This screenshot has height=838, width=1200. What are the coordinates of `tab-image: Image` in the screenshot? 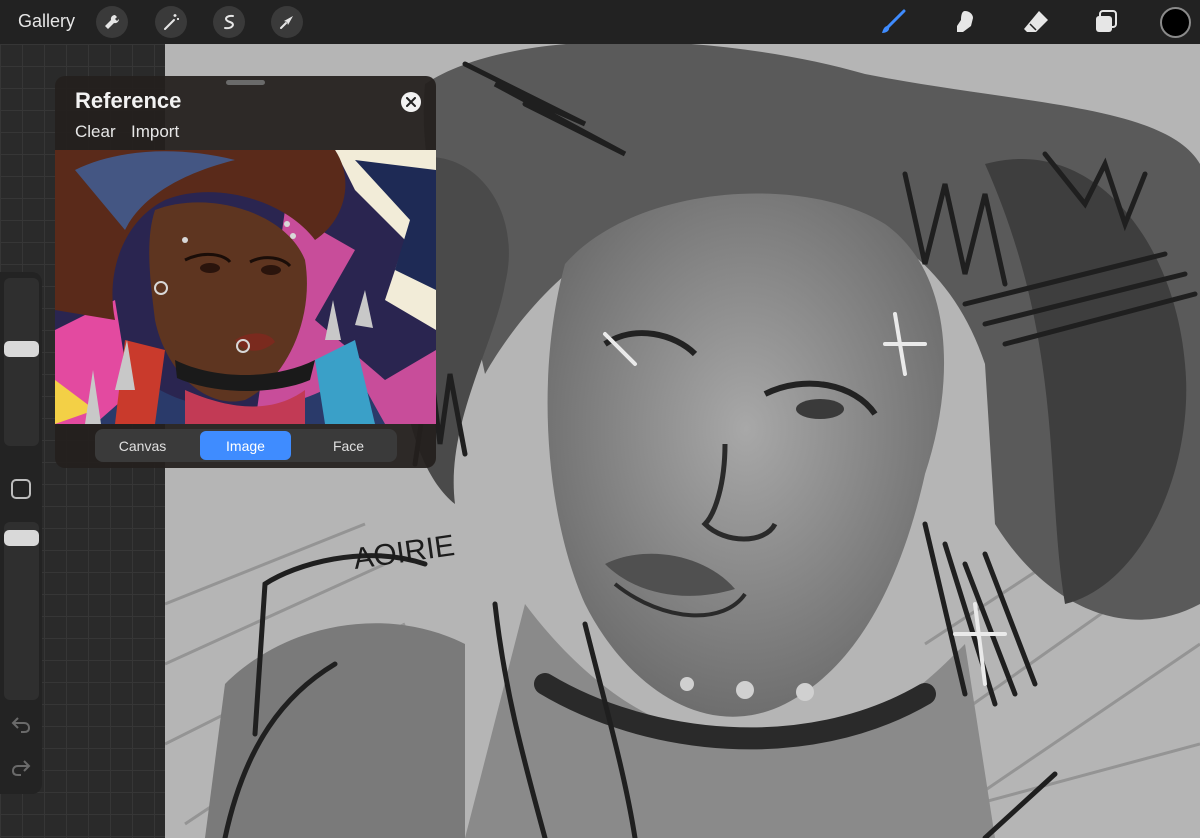 It's located at (245, 445).